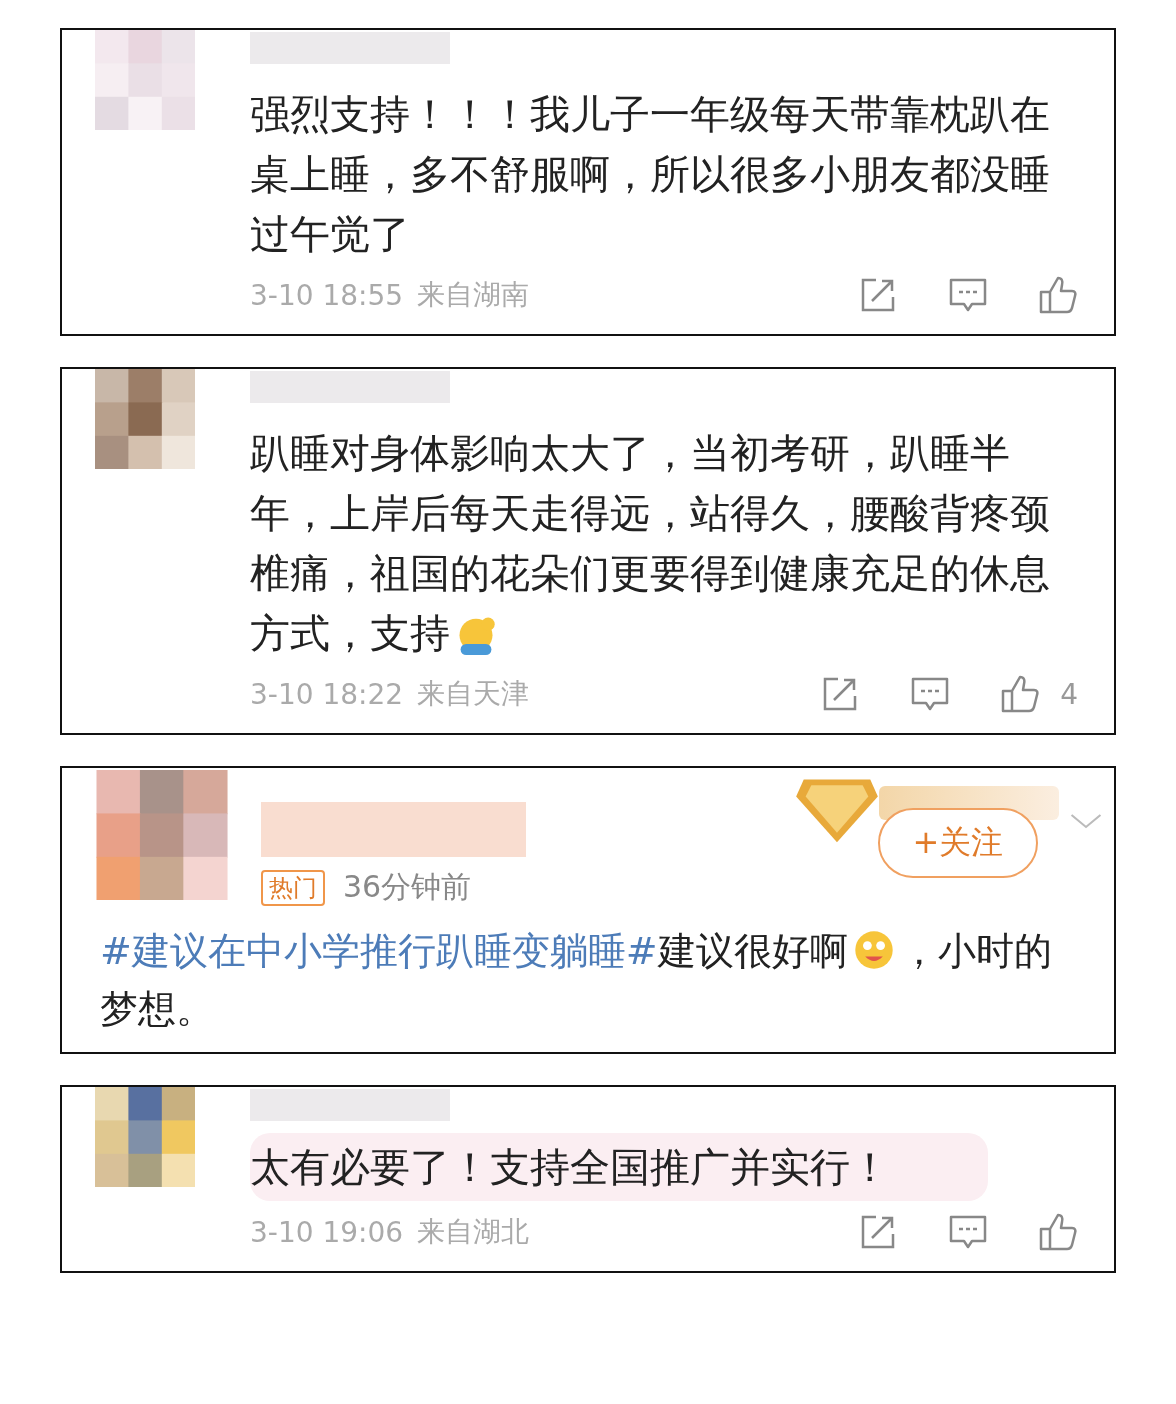  Describe the element at coordinates (407, 887) in the screenshot. I see `comment-time: 36分钟前` at that location.